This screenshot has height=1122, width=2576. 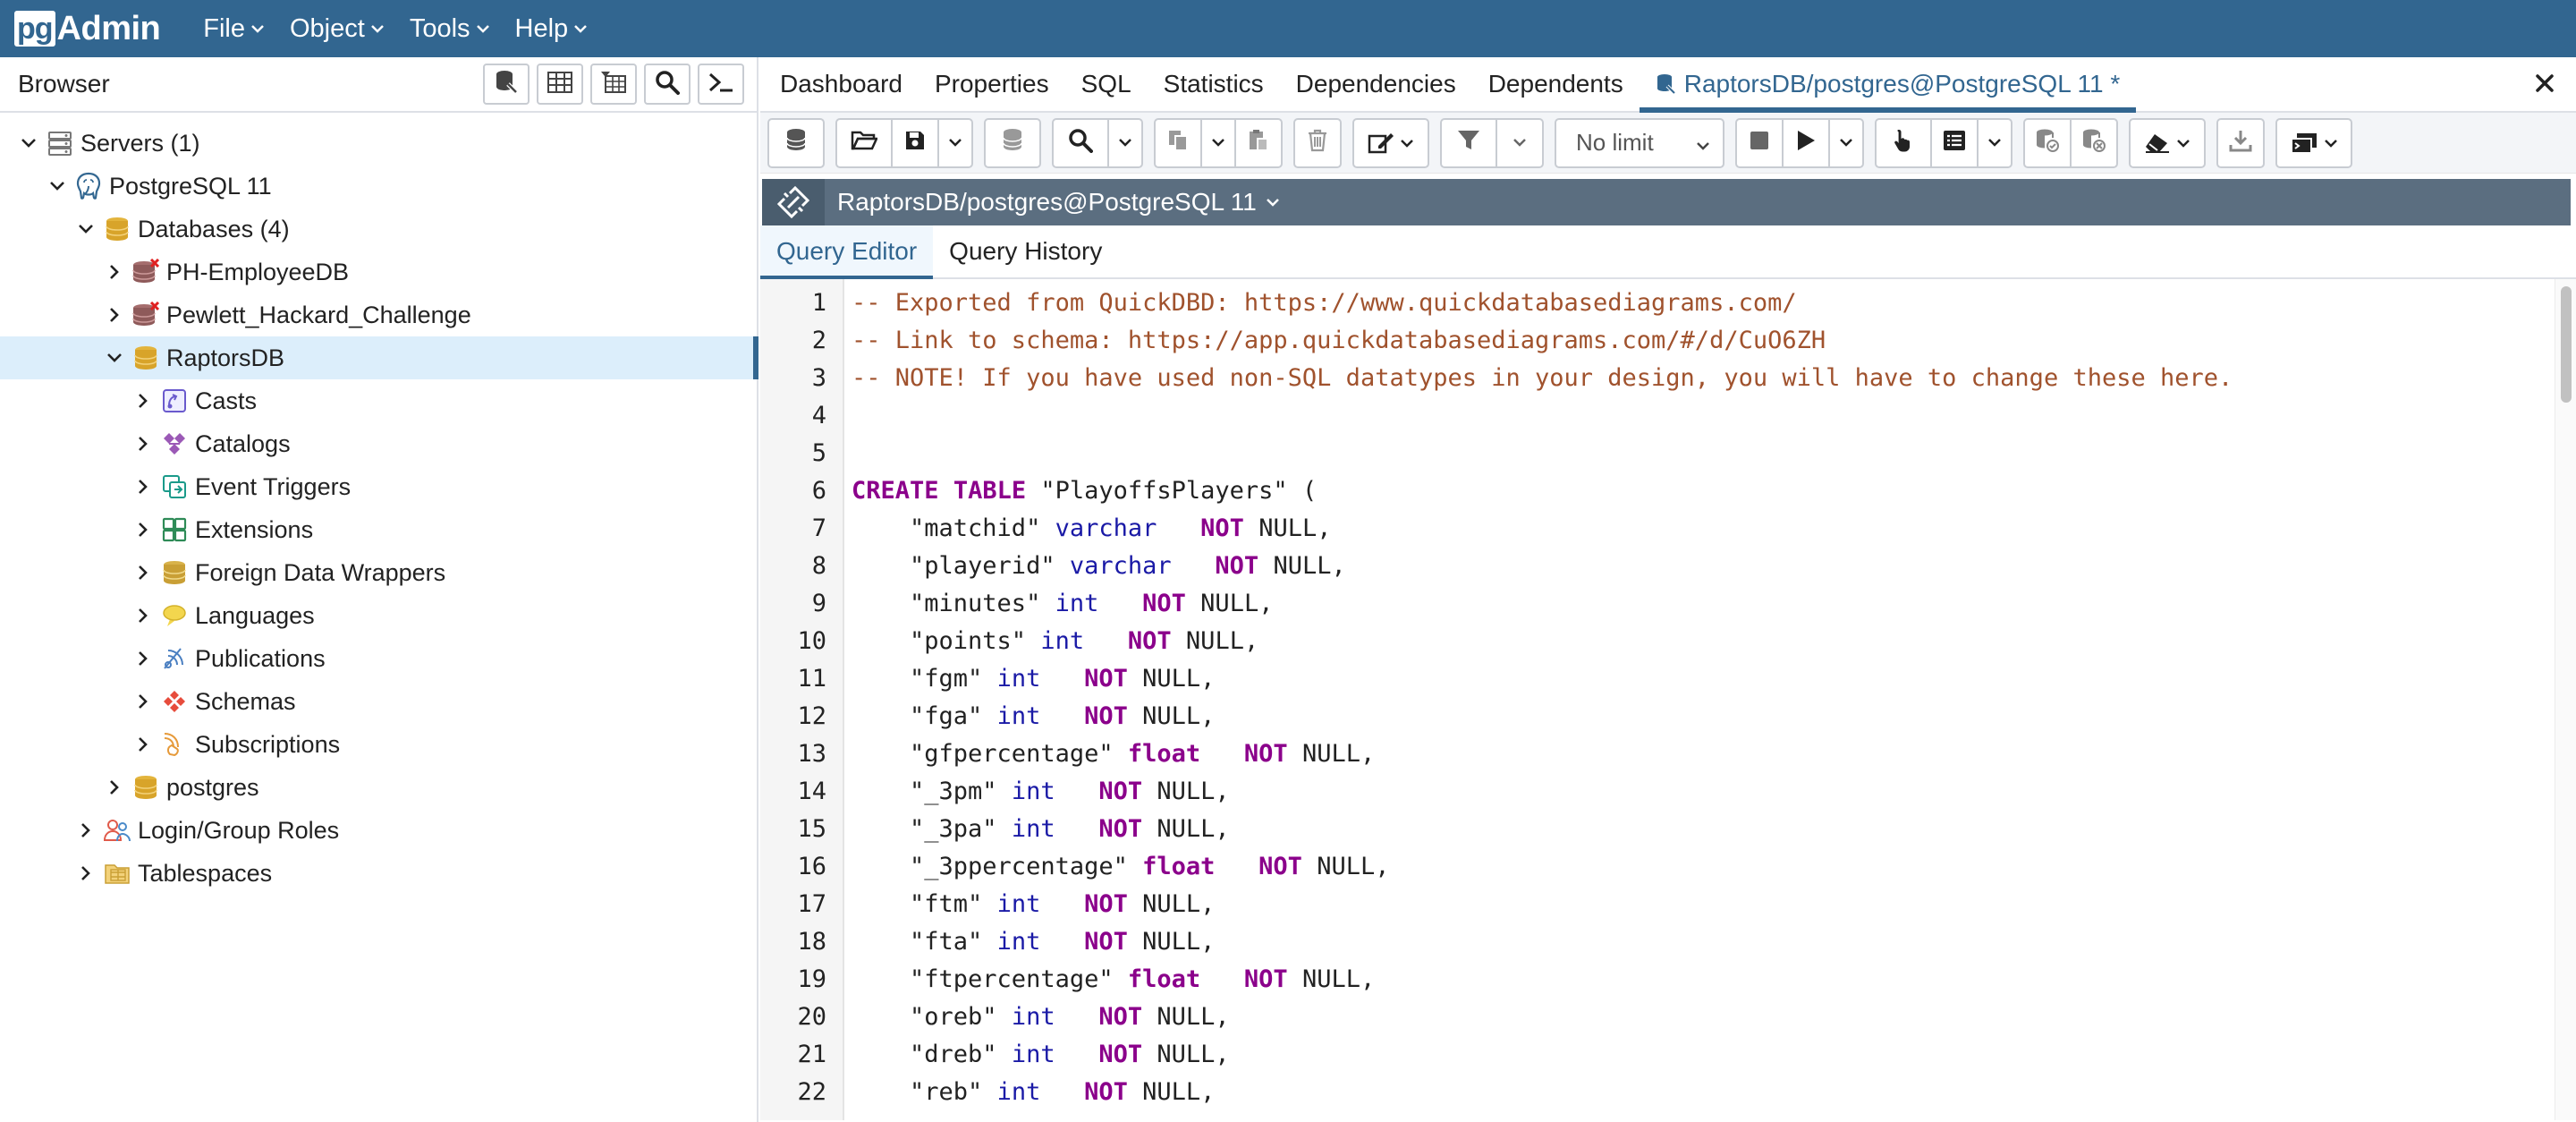 I want to click on tree-item-foreign-data-wrappers: Foreign Data Wrappers, so click(x=378, y=572).